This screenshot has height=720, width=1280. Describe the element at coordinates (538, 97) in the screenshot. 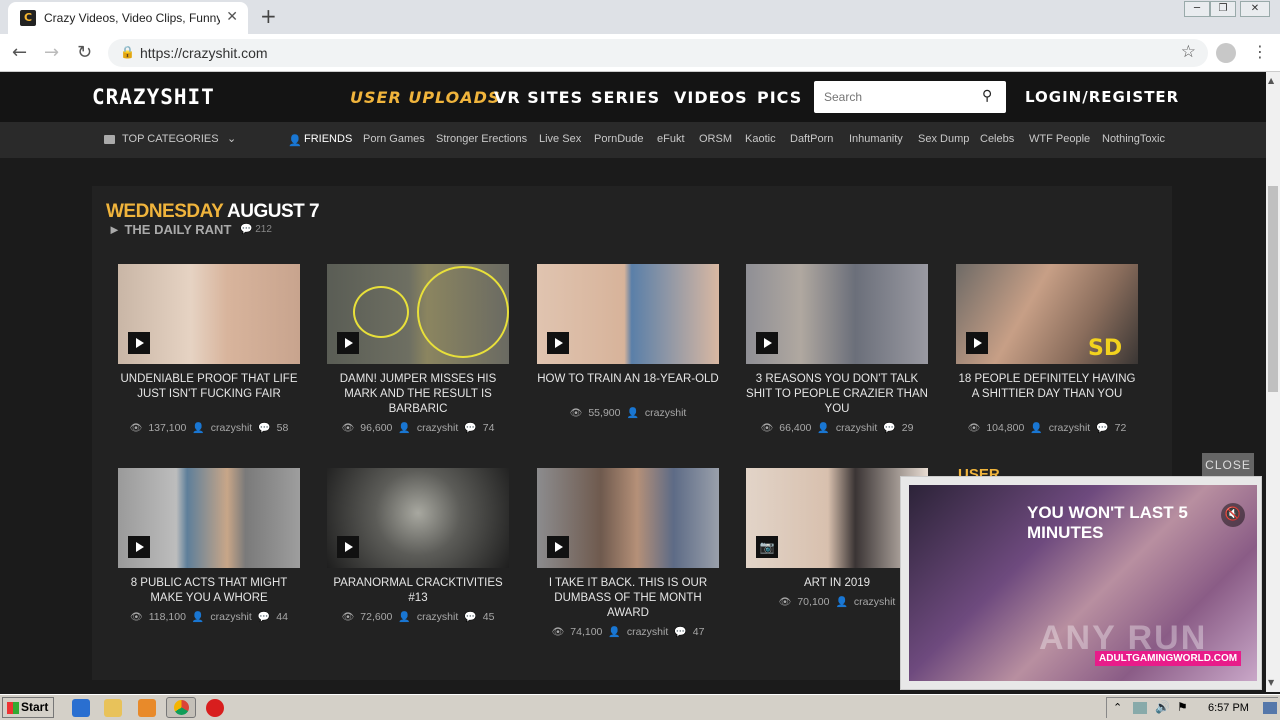

I see `nav-vr-sites: VR SITES` at that location.